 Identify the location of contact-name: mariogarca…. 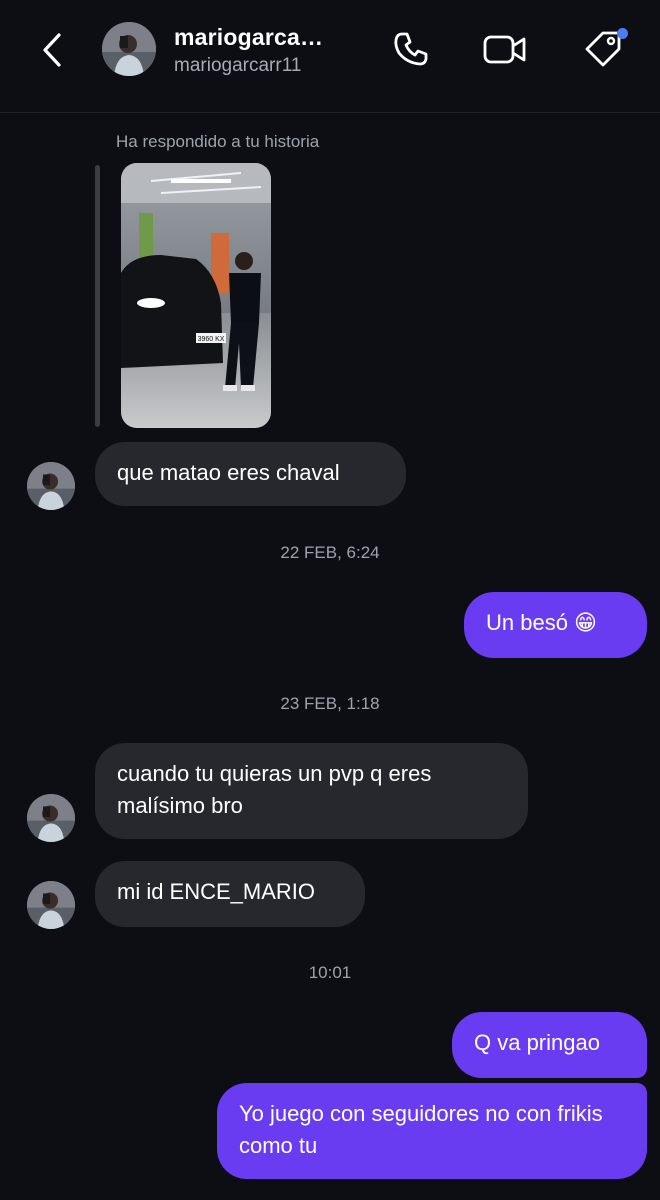
(248, 37).